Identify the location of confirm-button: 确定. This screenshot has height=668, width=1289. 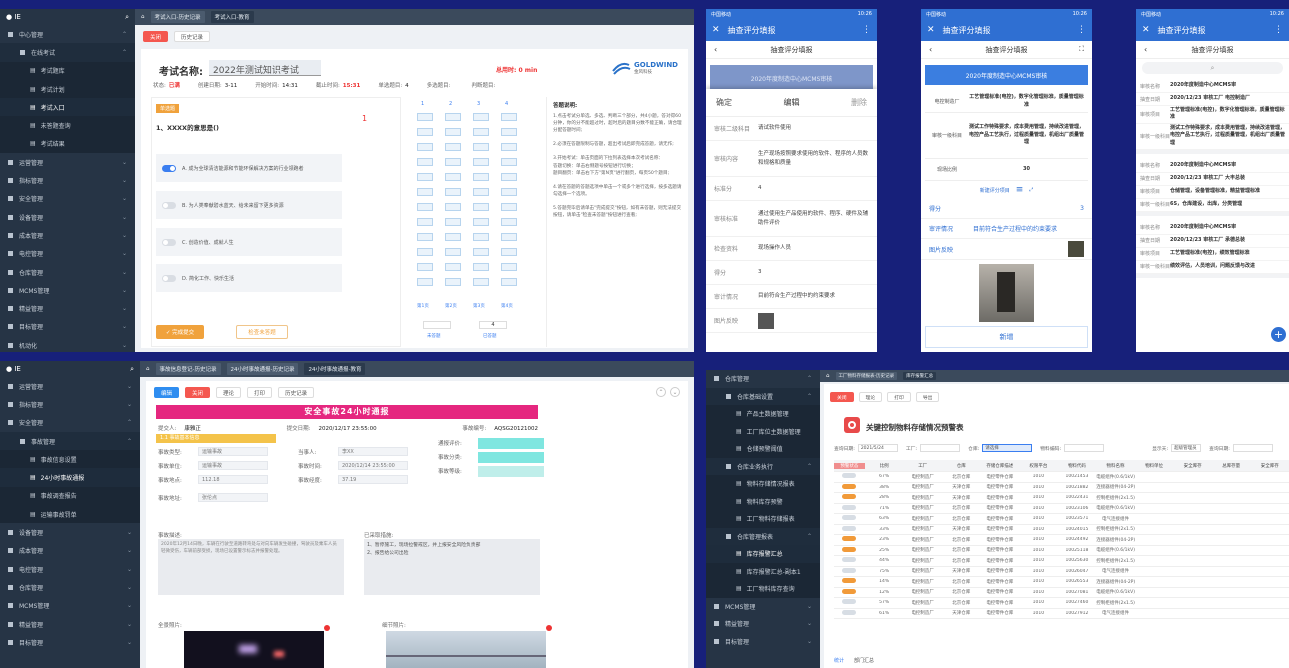
(724, 102).